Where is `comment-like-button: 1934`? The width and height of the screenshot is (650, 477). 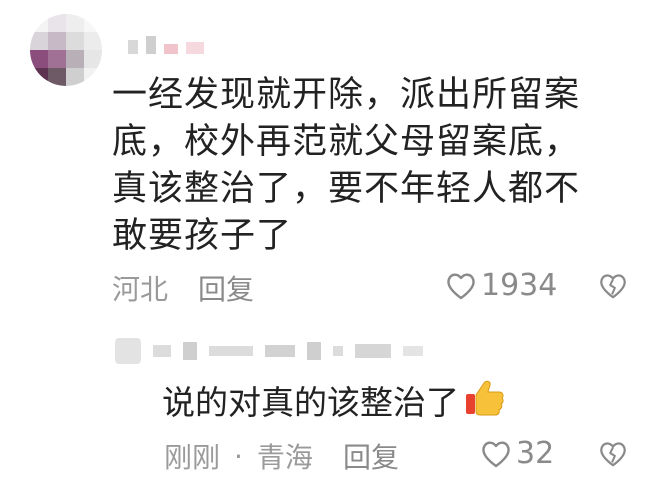
comment-like-button: 1934 is located at coordinates (501, 285).